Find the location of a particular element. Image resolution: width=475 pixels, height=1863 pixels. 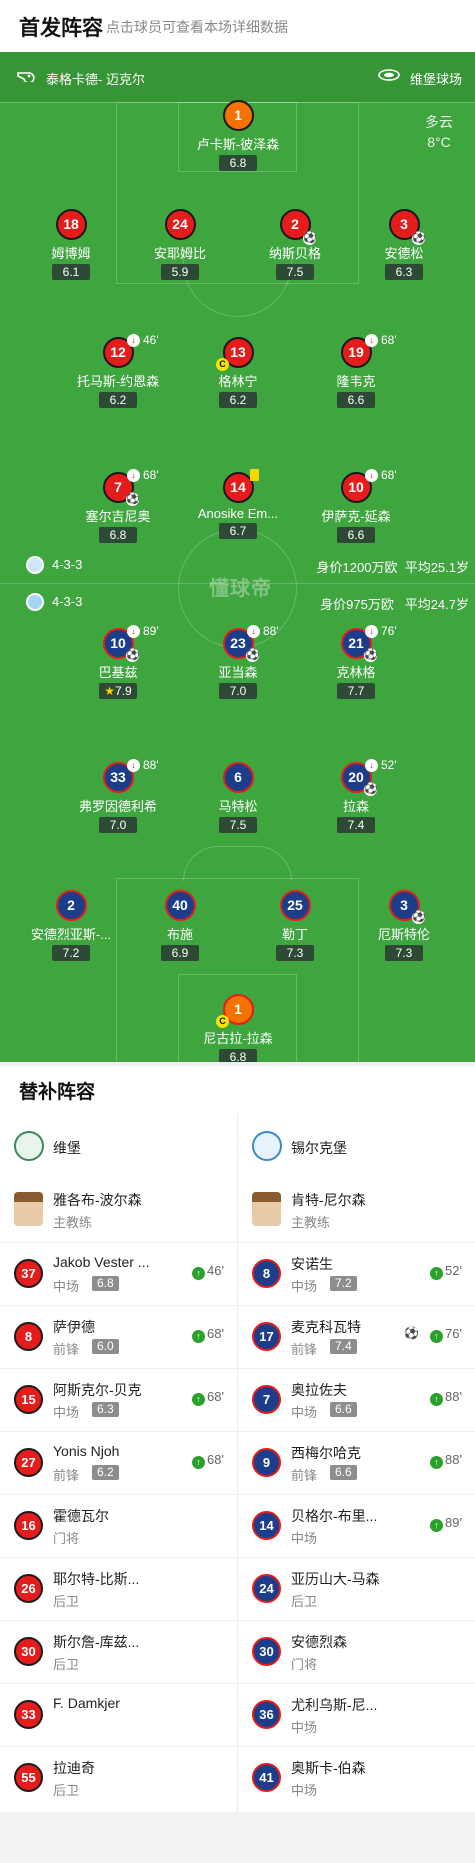

home-player-13: 13 C 格林宁 6.2 is located at coordinates (238, 373).